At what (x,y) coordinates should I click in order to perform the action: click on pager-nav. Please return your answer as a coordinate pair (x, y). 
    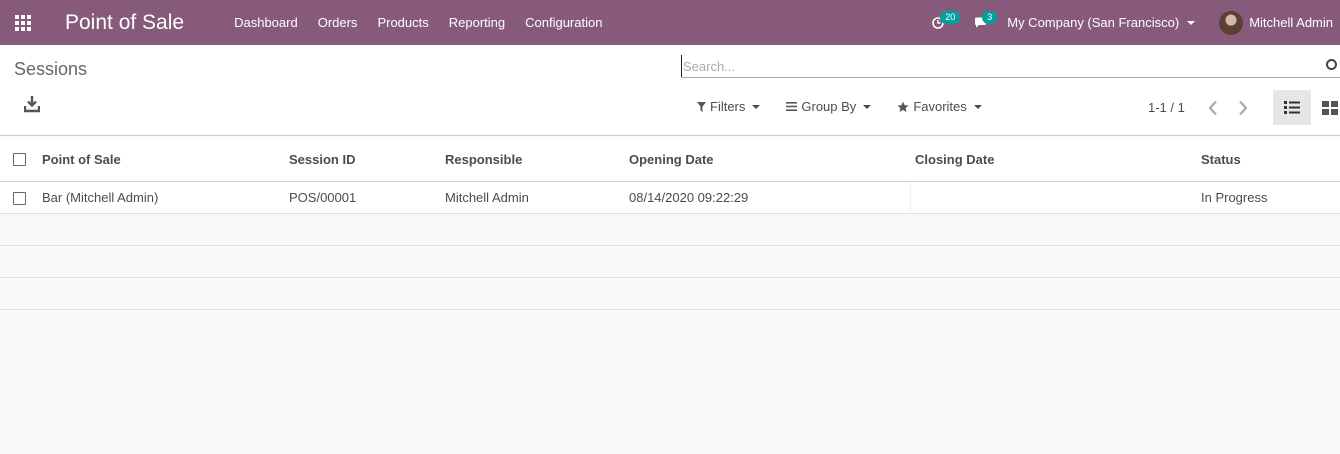
    Looking at the image, I should click on (1228, 108).